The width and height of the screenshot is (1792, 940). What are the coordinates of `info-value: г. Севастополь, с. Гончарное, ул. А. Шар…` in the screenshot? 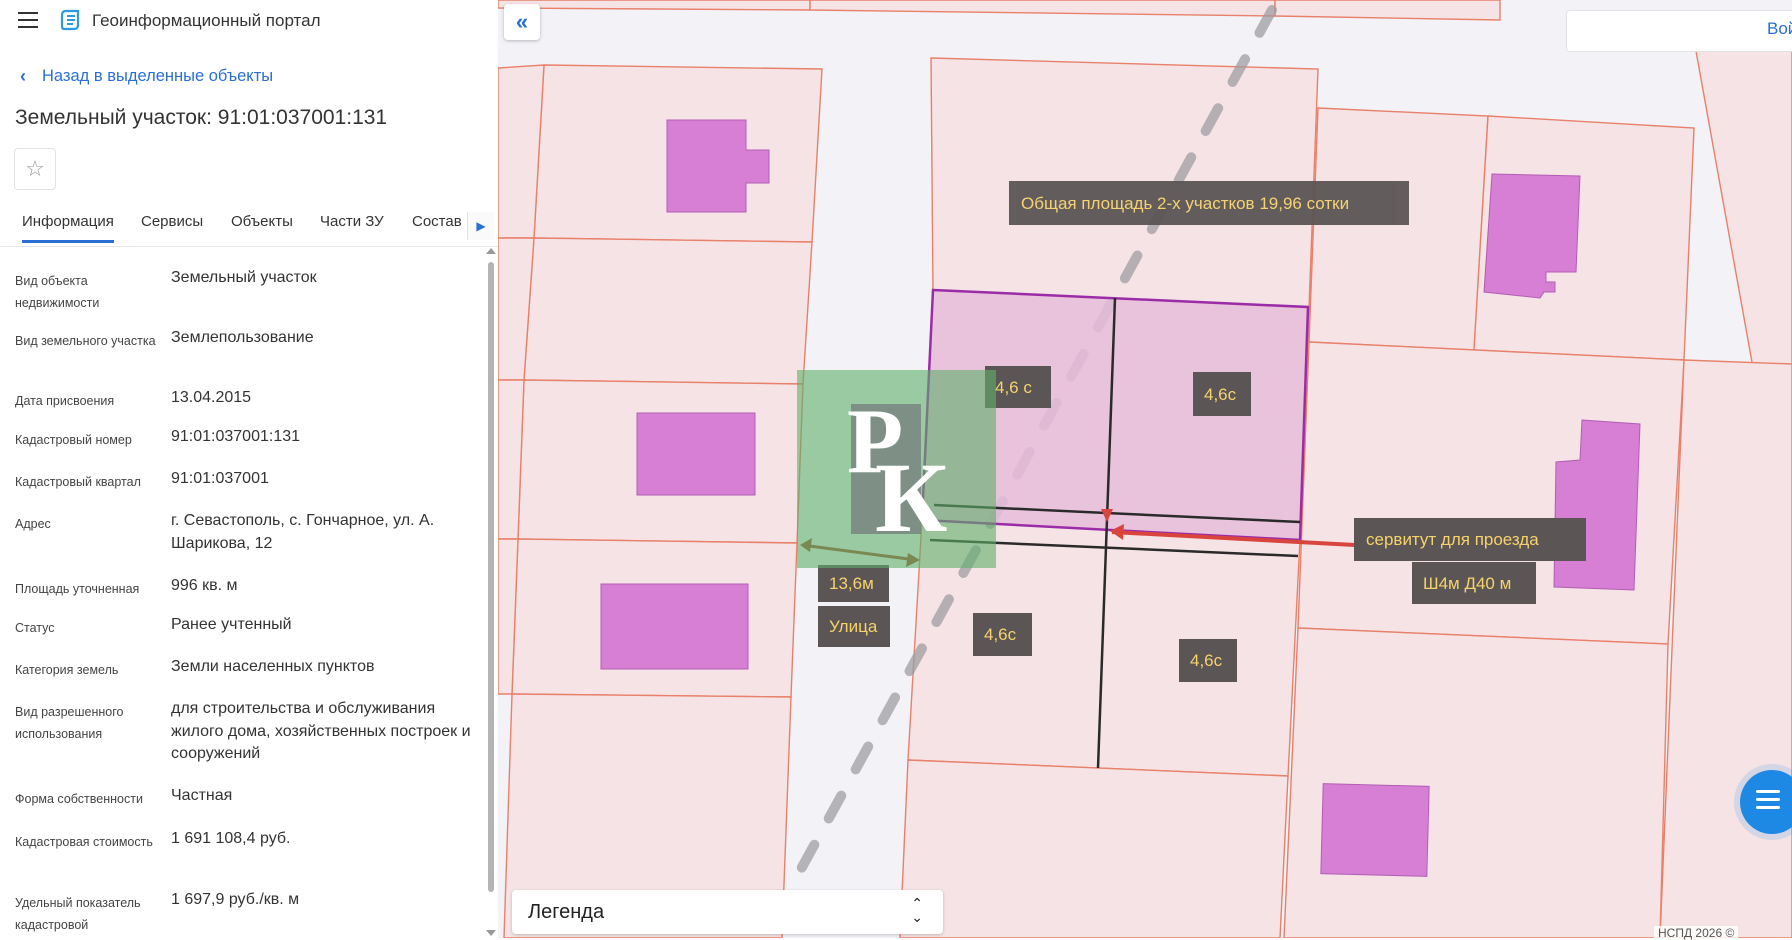 It's located at (303, 532).